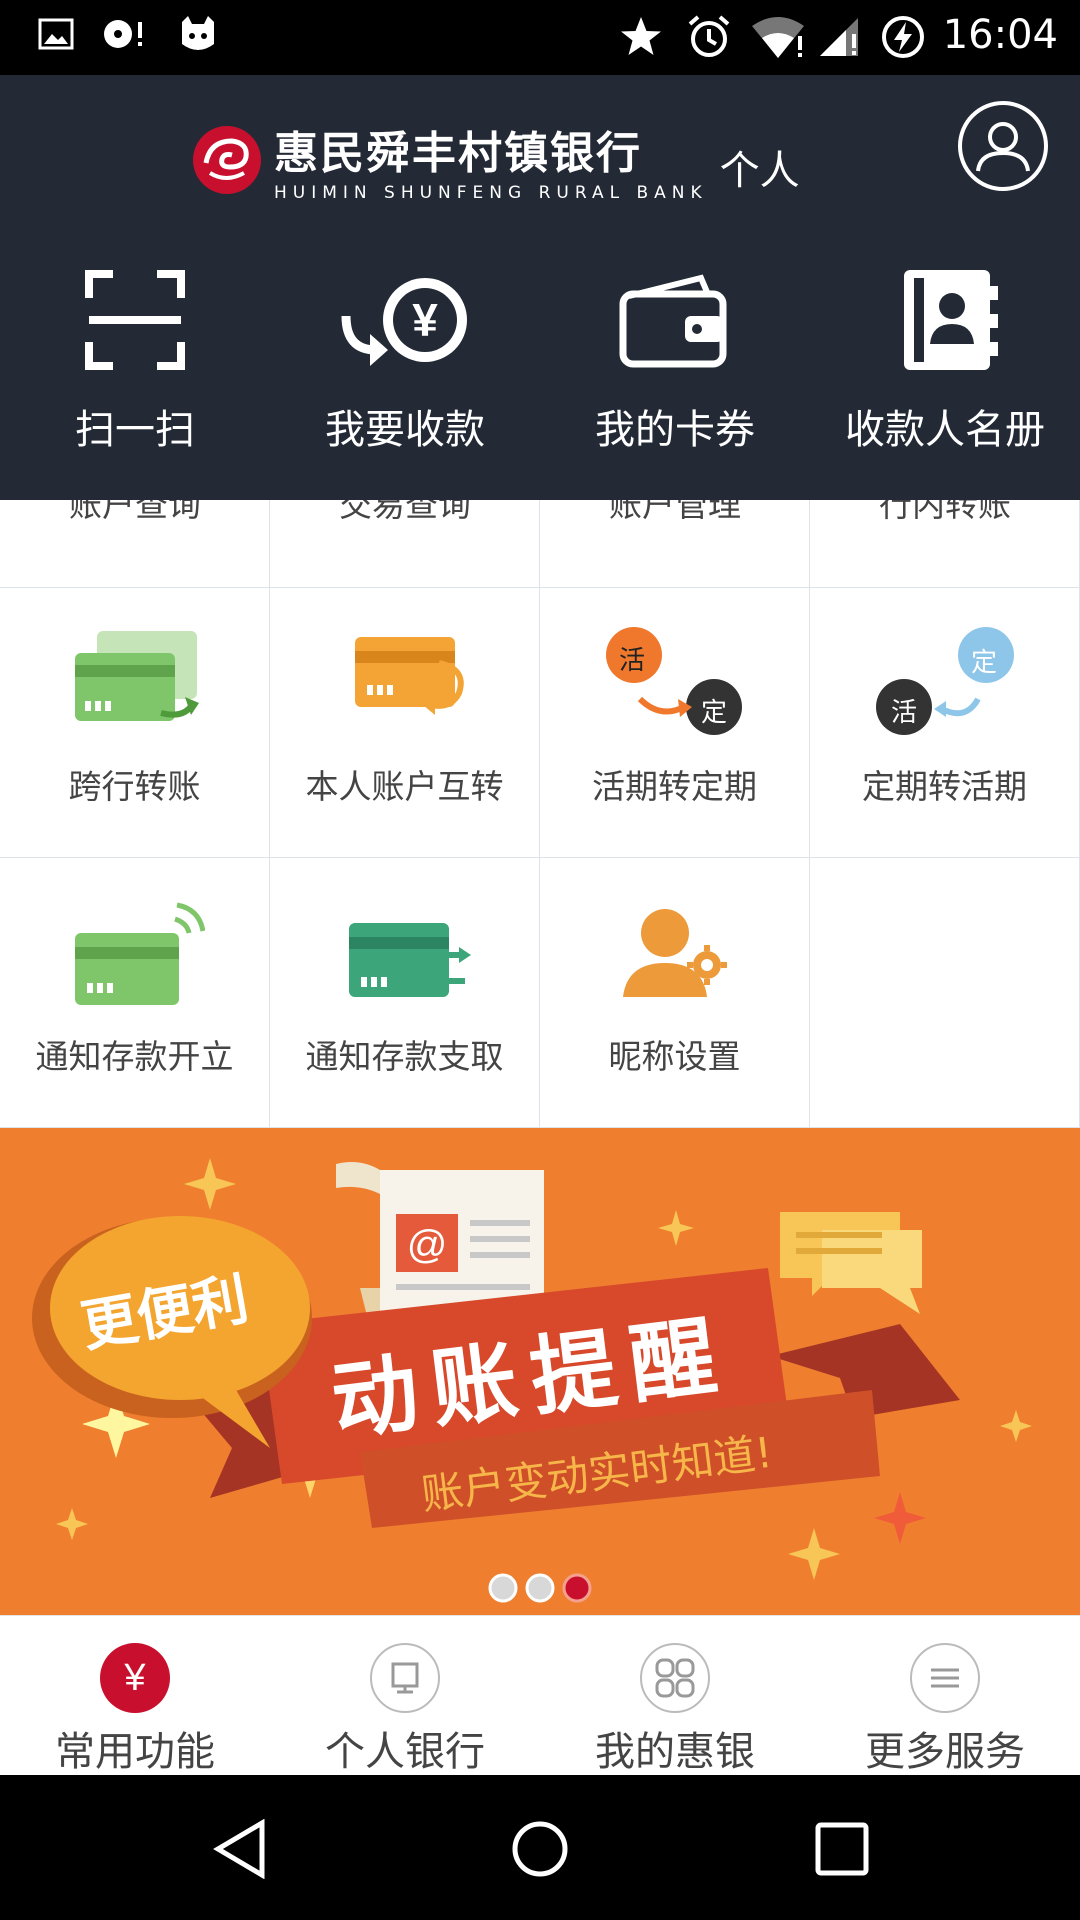 Image resolution: width=1080 pixels, height=1920 pixels. I want to click on status-time: 16:04, so click(1000, 35).